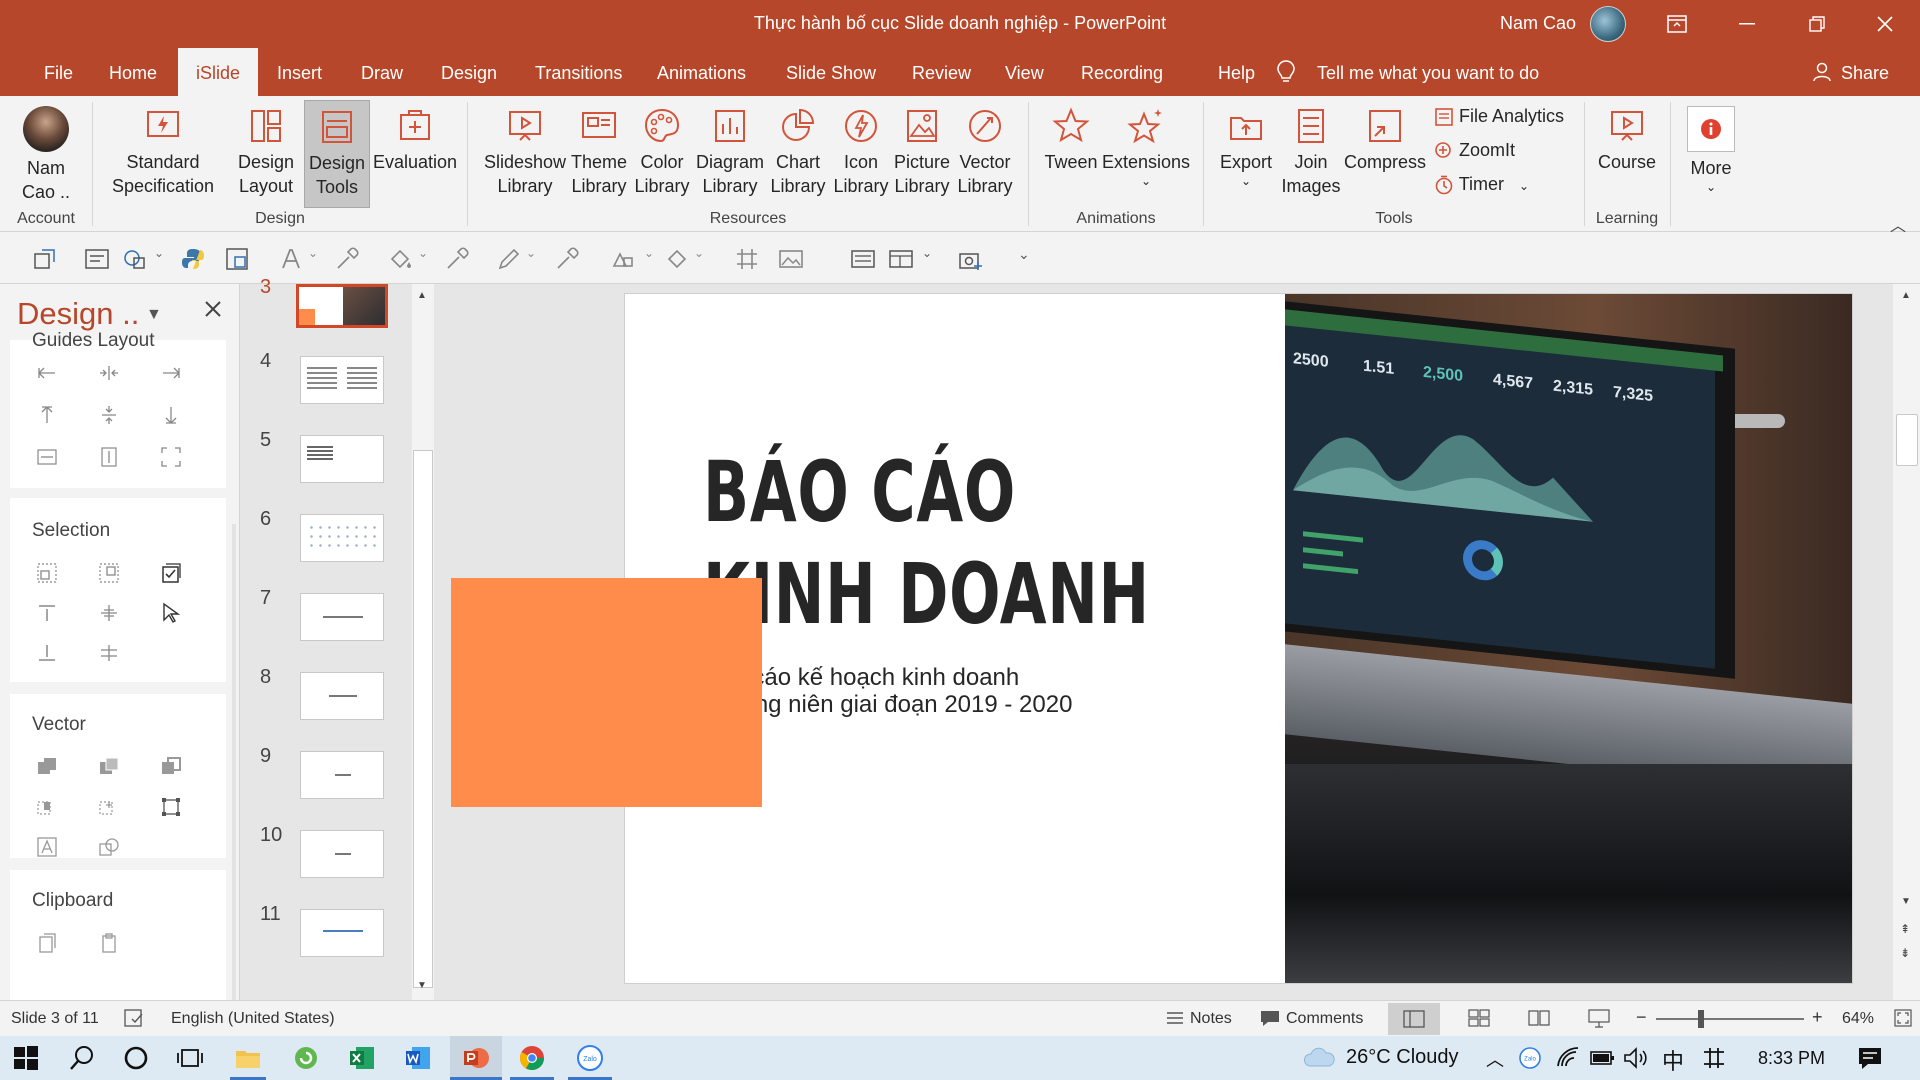 The height and width of the screenshot is (1080, 1920). I want to click on outline-pen-icon, so click(509, 259).